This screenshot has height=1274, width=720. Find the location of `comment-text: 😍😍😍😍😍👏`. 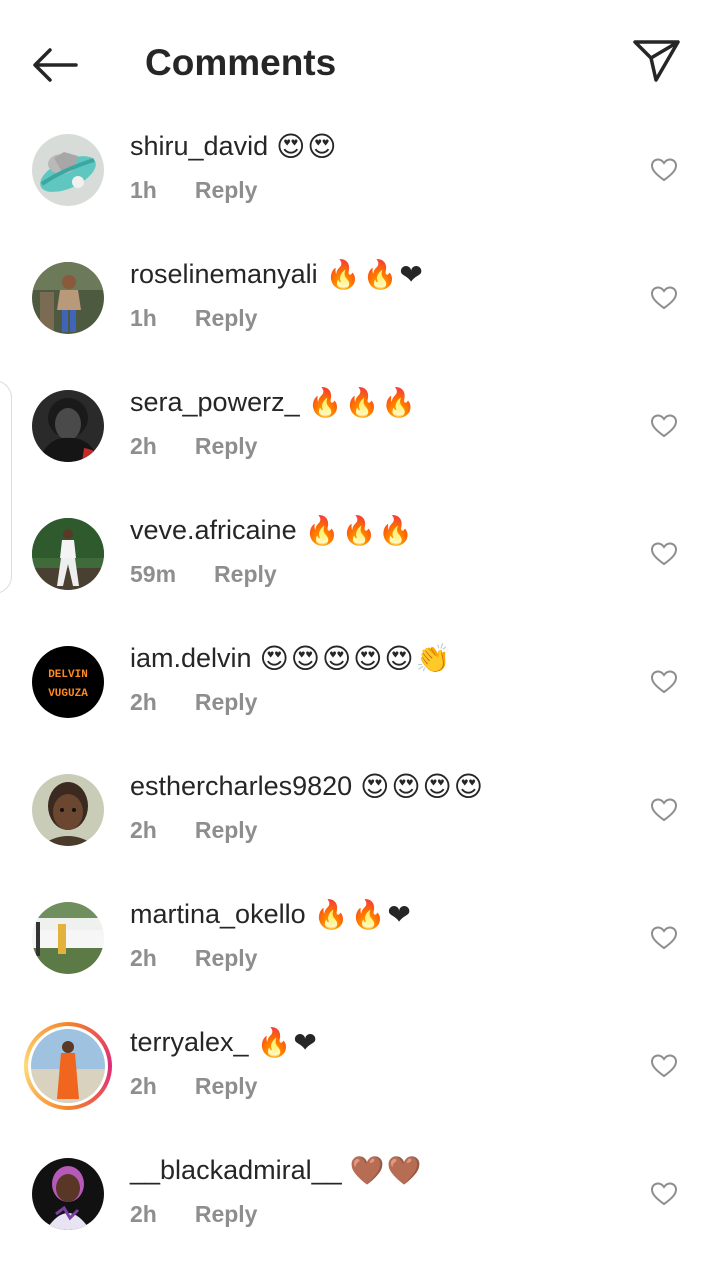

comment-text: 😍😍😍😍😍👏 is located at coordinates (356, 658).